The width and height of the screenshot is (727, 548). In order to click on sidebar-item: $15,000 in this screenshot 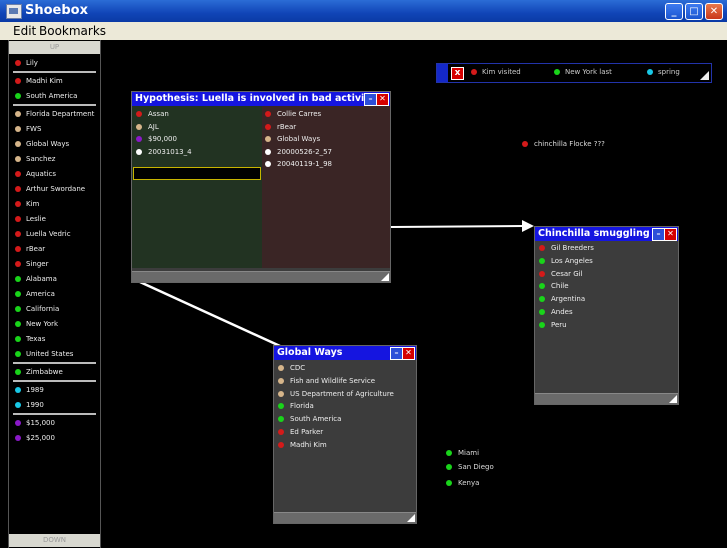, I will do `click(35, 423)`.